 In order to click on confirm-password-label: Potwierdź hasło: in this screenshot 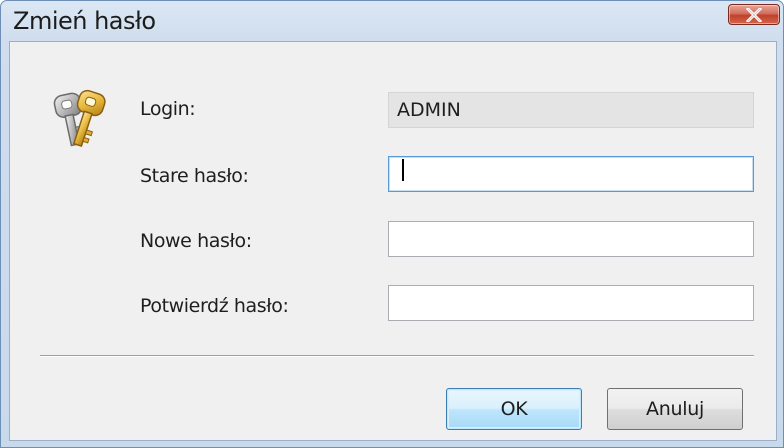, I will do `click(214, 306)`.